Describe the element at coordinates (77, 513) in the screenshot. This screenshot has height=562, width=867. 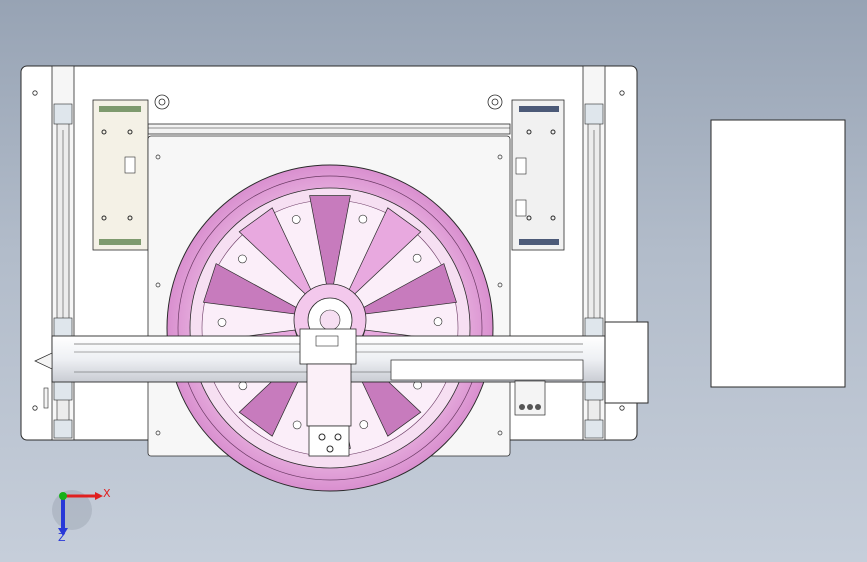
I see `coordinate-triad` at that location.